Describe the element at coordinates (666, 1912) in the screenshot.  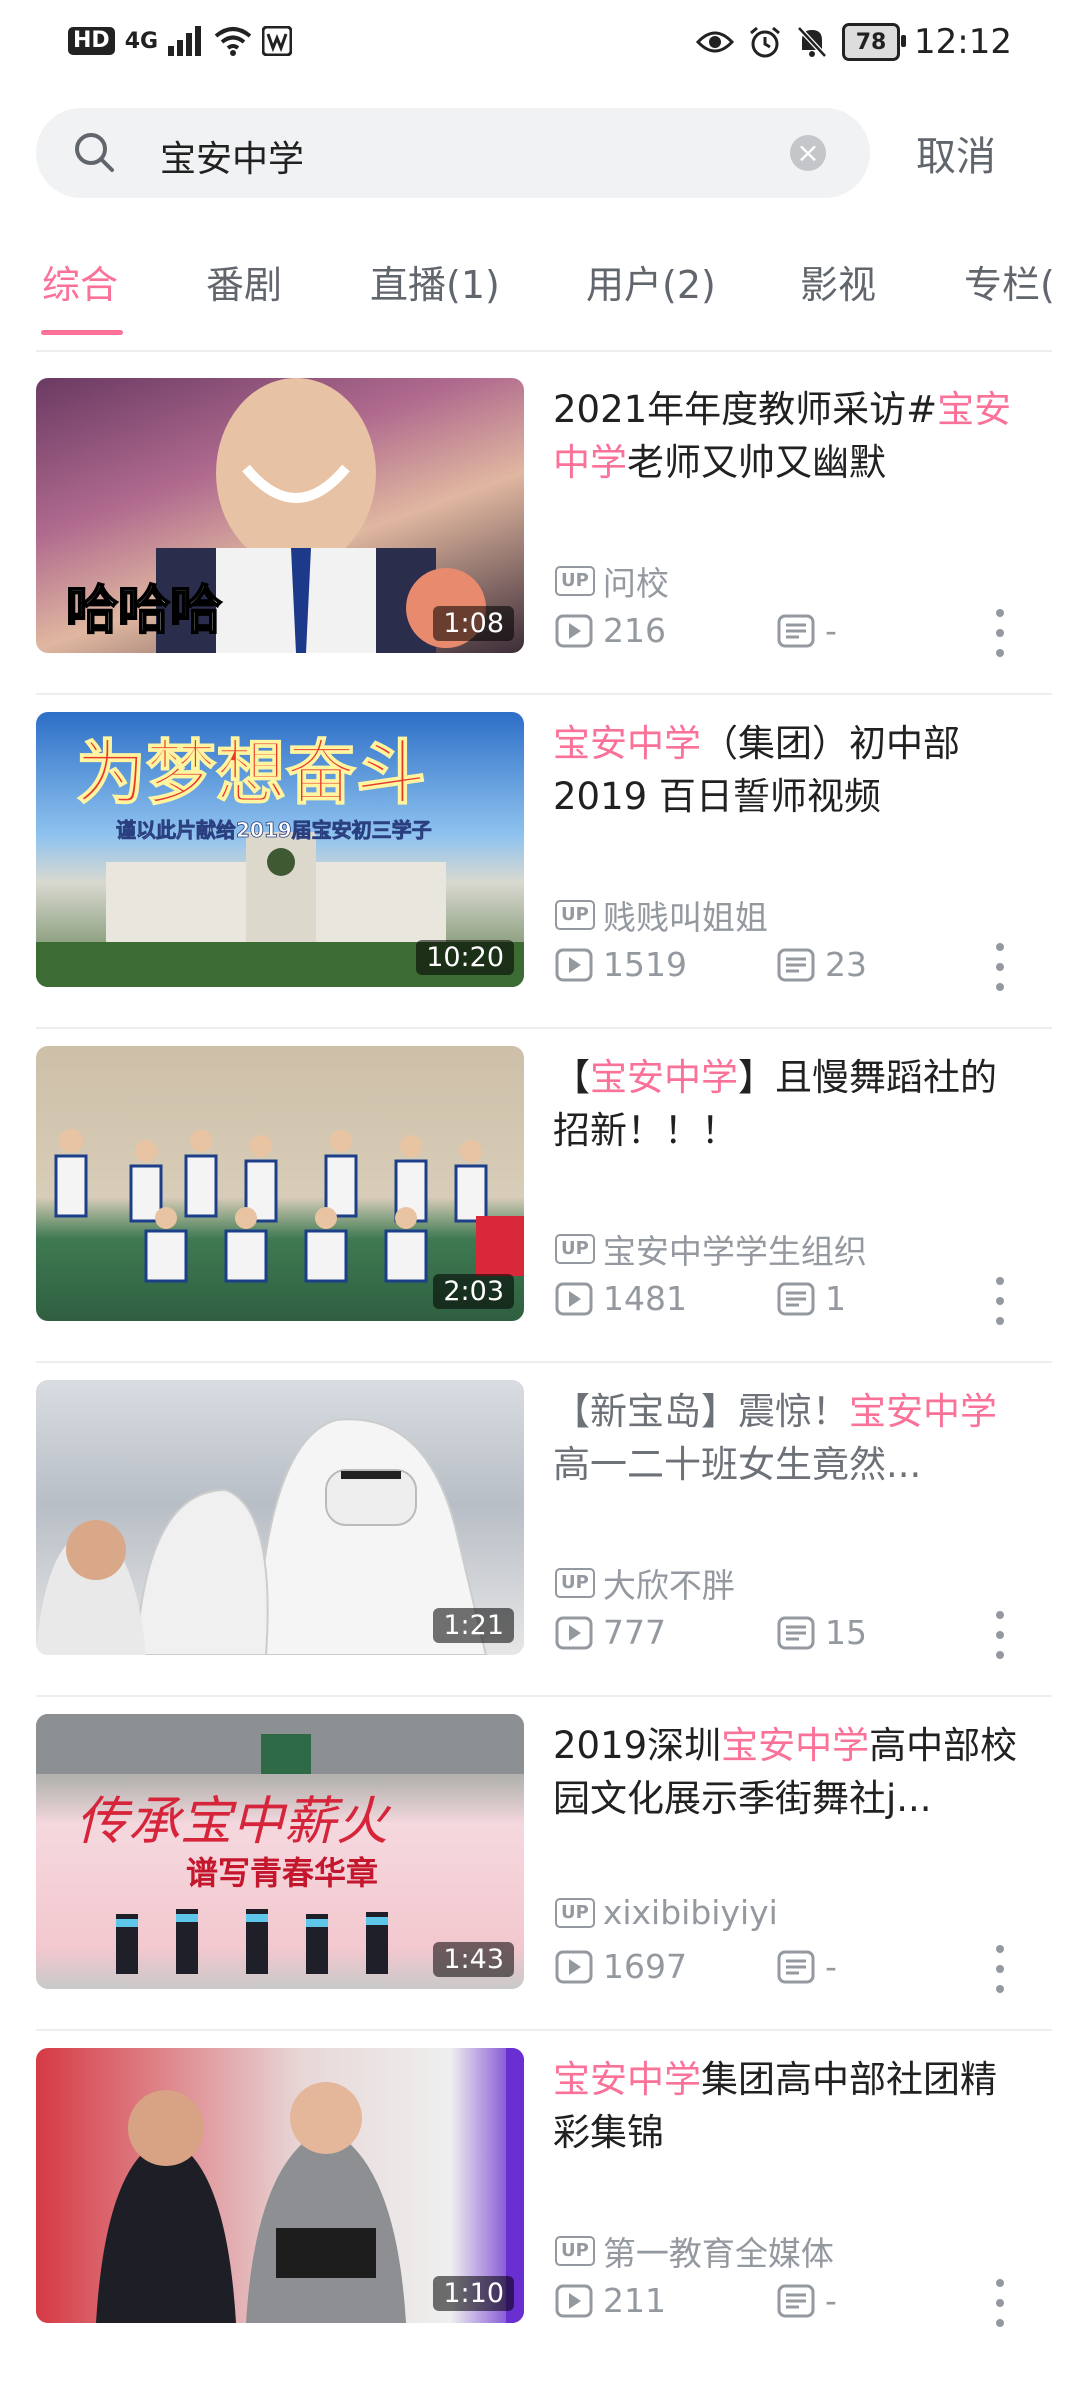
I see `uploader: UP xixibibiyiyi` at that location.